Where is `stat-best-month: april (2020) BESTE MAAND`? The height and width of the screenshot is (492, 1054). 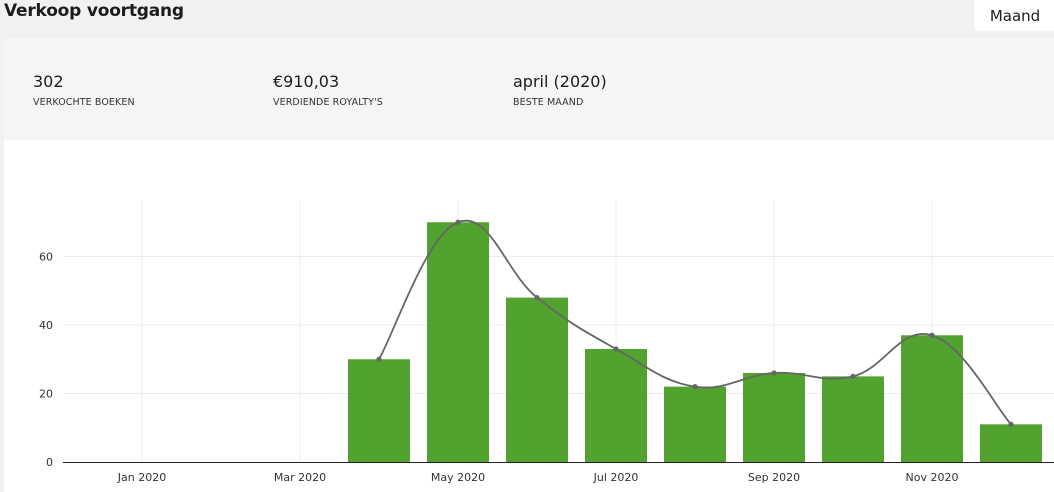
stat-best-month: april (2020) BESTE MAAND is located at coordinates (560, 90).